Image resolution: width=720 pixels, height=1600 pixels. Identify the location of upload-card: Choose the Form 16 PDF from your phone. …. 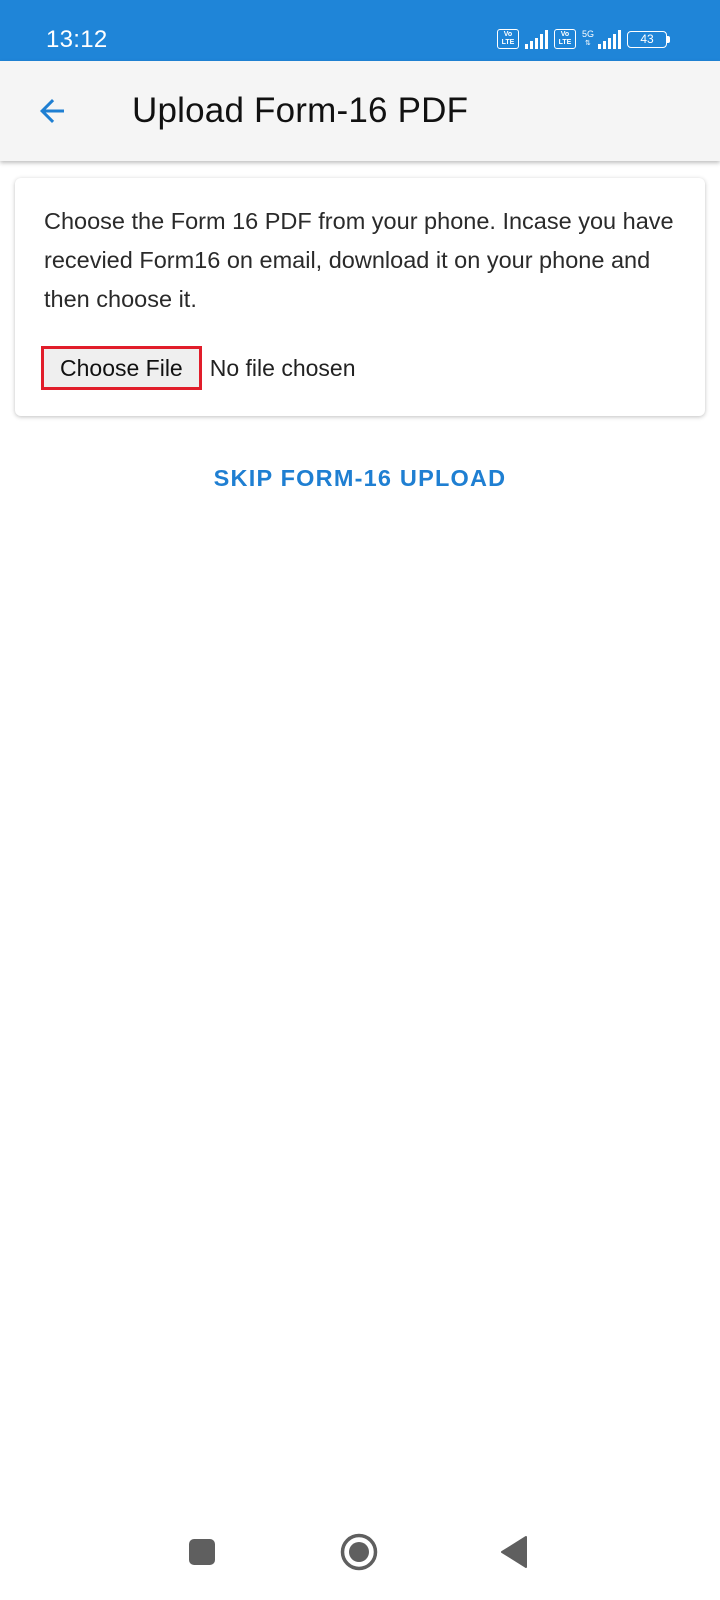
(360, 297).